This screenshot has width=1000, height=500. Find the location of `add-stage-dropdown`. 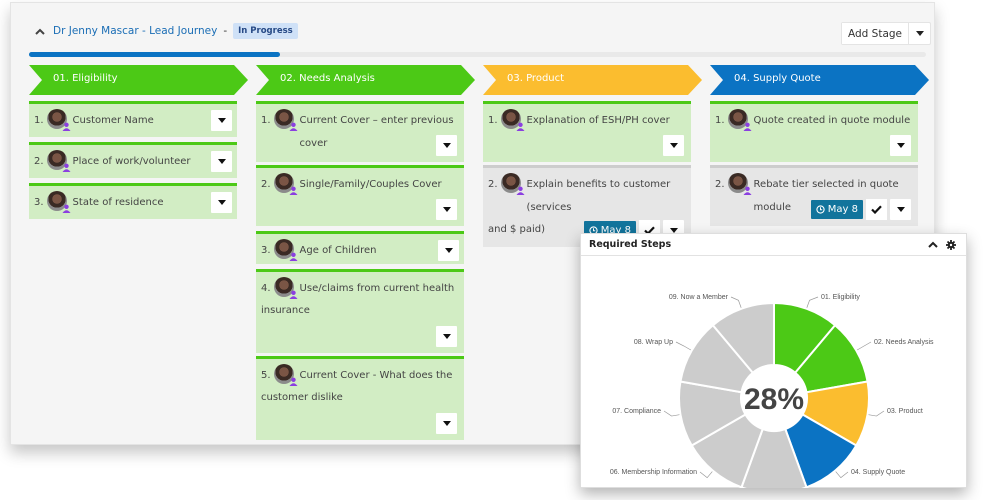

add-stage-dropdown is located at coordinates (919, 33).